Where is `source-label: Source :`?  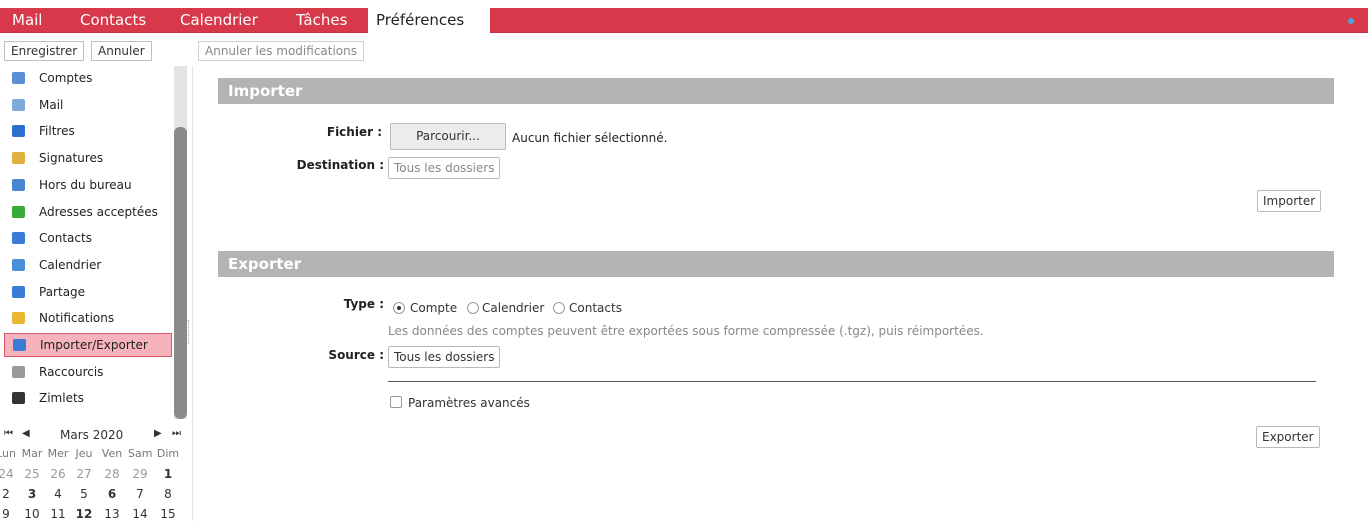
source-label: Source : is located at coordinates (356, 355).